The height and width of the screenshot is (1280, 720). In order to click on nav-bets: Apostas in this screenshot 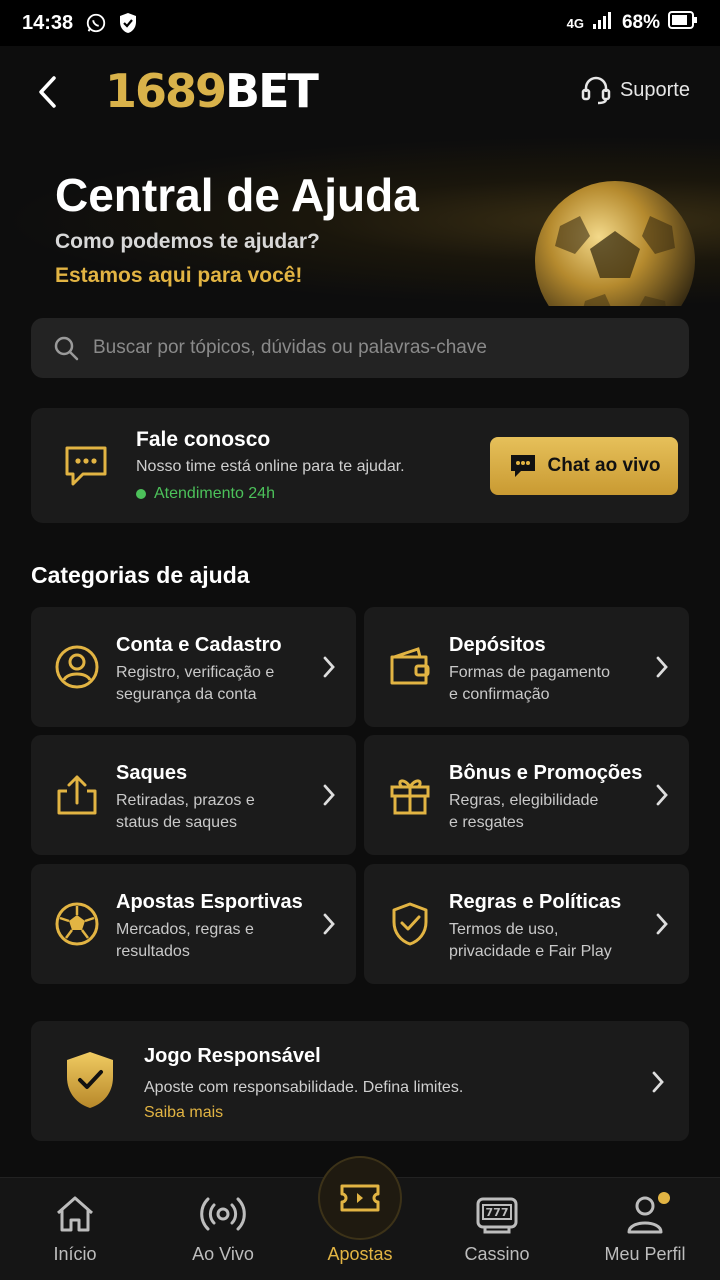, I will do `click(360, 1229)`.